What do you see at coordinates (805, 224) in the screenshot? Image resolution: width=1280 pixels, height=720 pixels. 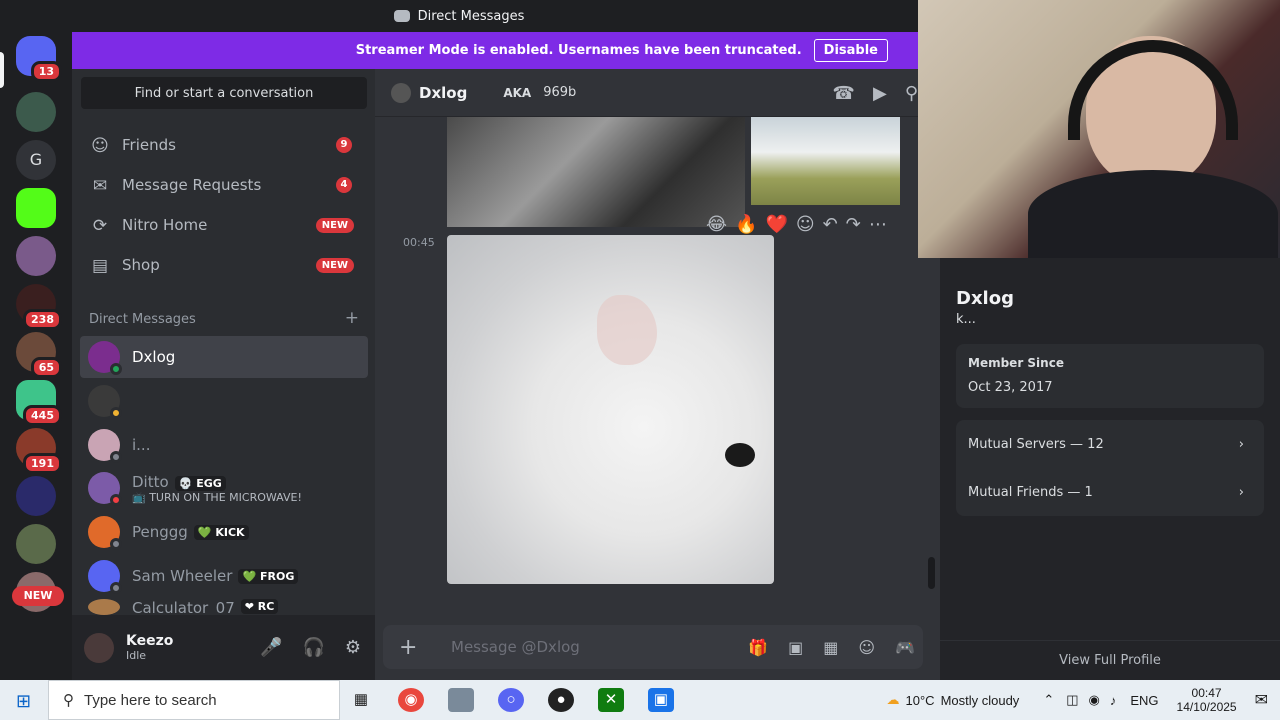 I see `add-reaction-icon: ☺` at bounding box center [805, 224].